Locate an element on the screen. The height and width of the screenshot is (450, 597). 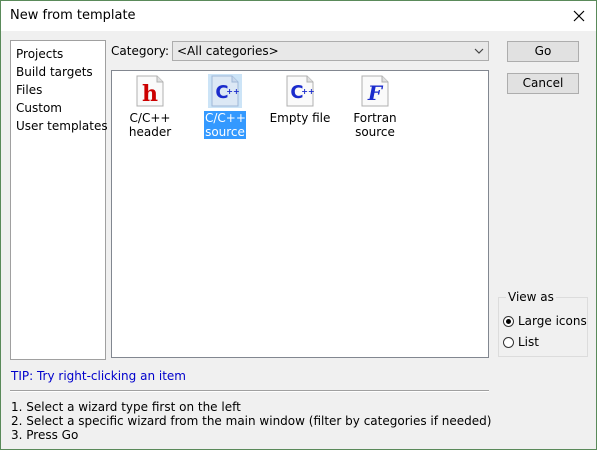
list-radio: List is located at coordinates (521, 342).